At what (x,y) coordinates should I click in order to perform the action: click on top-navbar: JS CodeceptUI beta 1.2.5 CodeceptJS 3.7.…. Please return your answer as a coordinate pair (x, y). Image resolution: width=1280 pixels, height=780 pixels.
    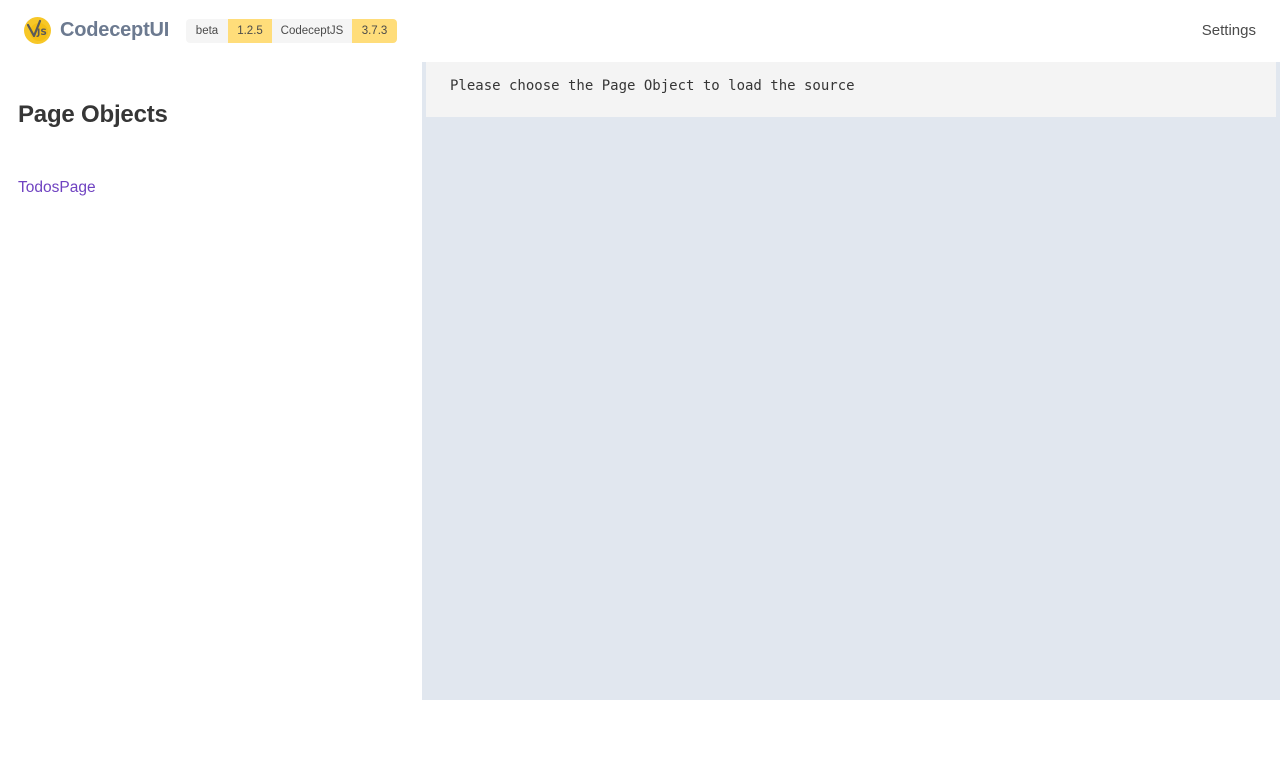
    Looking at the image, I should click on (640, 31).